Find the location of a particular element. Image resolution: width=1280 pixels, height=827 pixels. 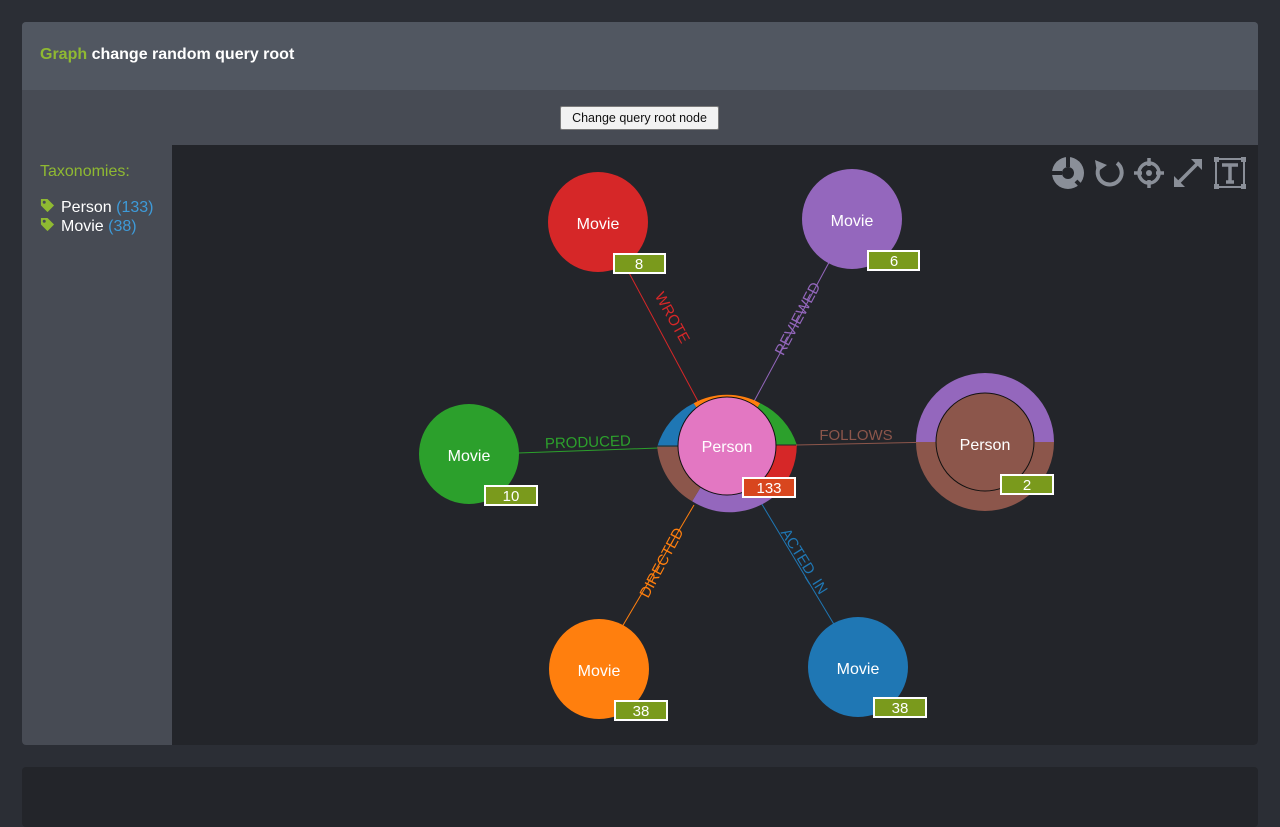

reset-icon is located at coordinates (1109, 173).